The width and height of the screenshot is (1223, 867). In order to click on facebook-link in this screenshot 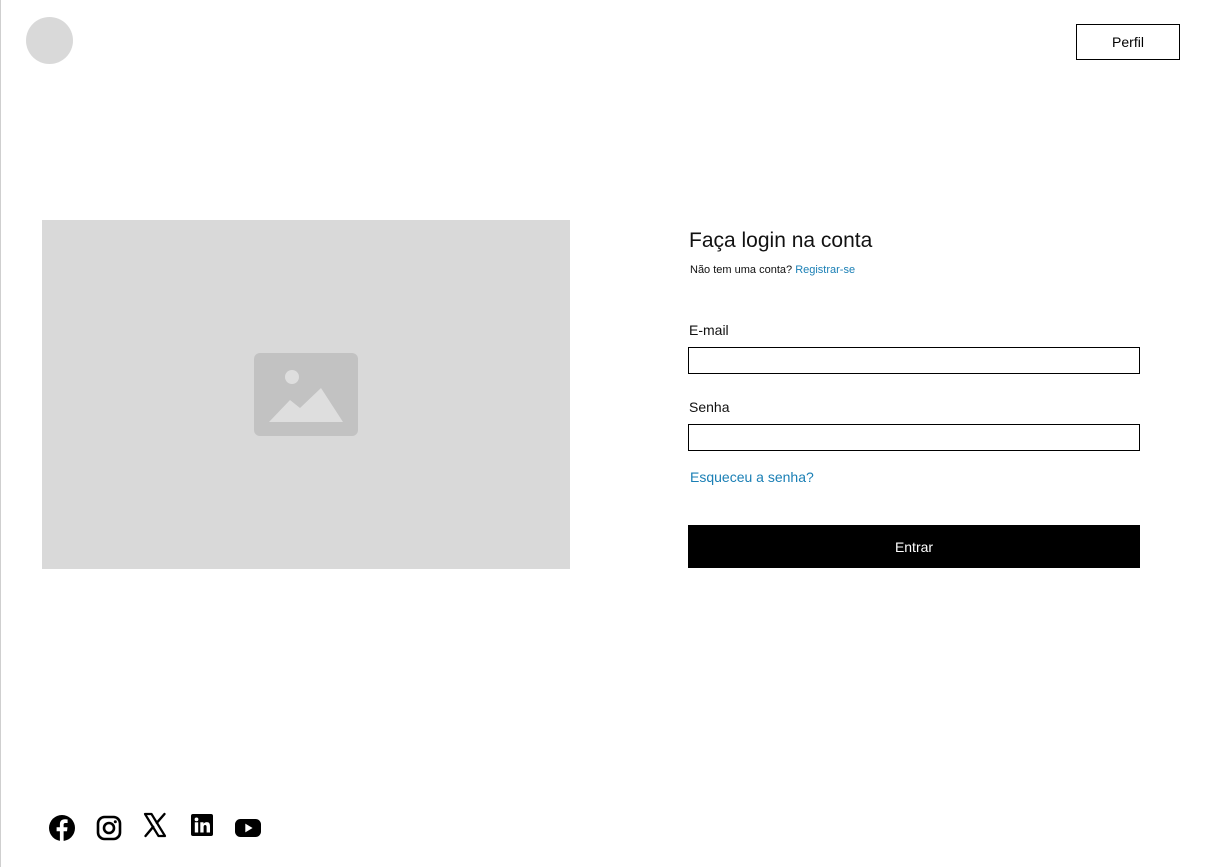, I will do `click(62, 828)`.